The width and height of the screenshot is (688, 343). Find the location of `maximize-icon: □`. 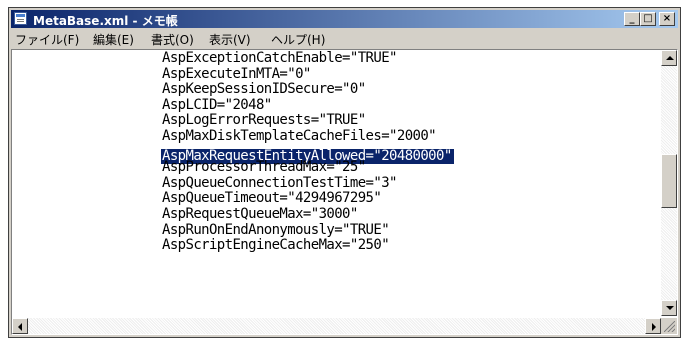

maximize-icon: □ is located at coordinates (648, 18).